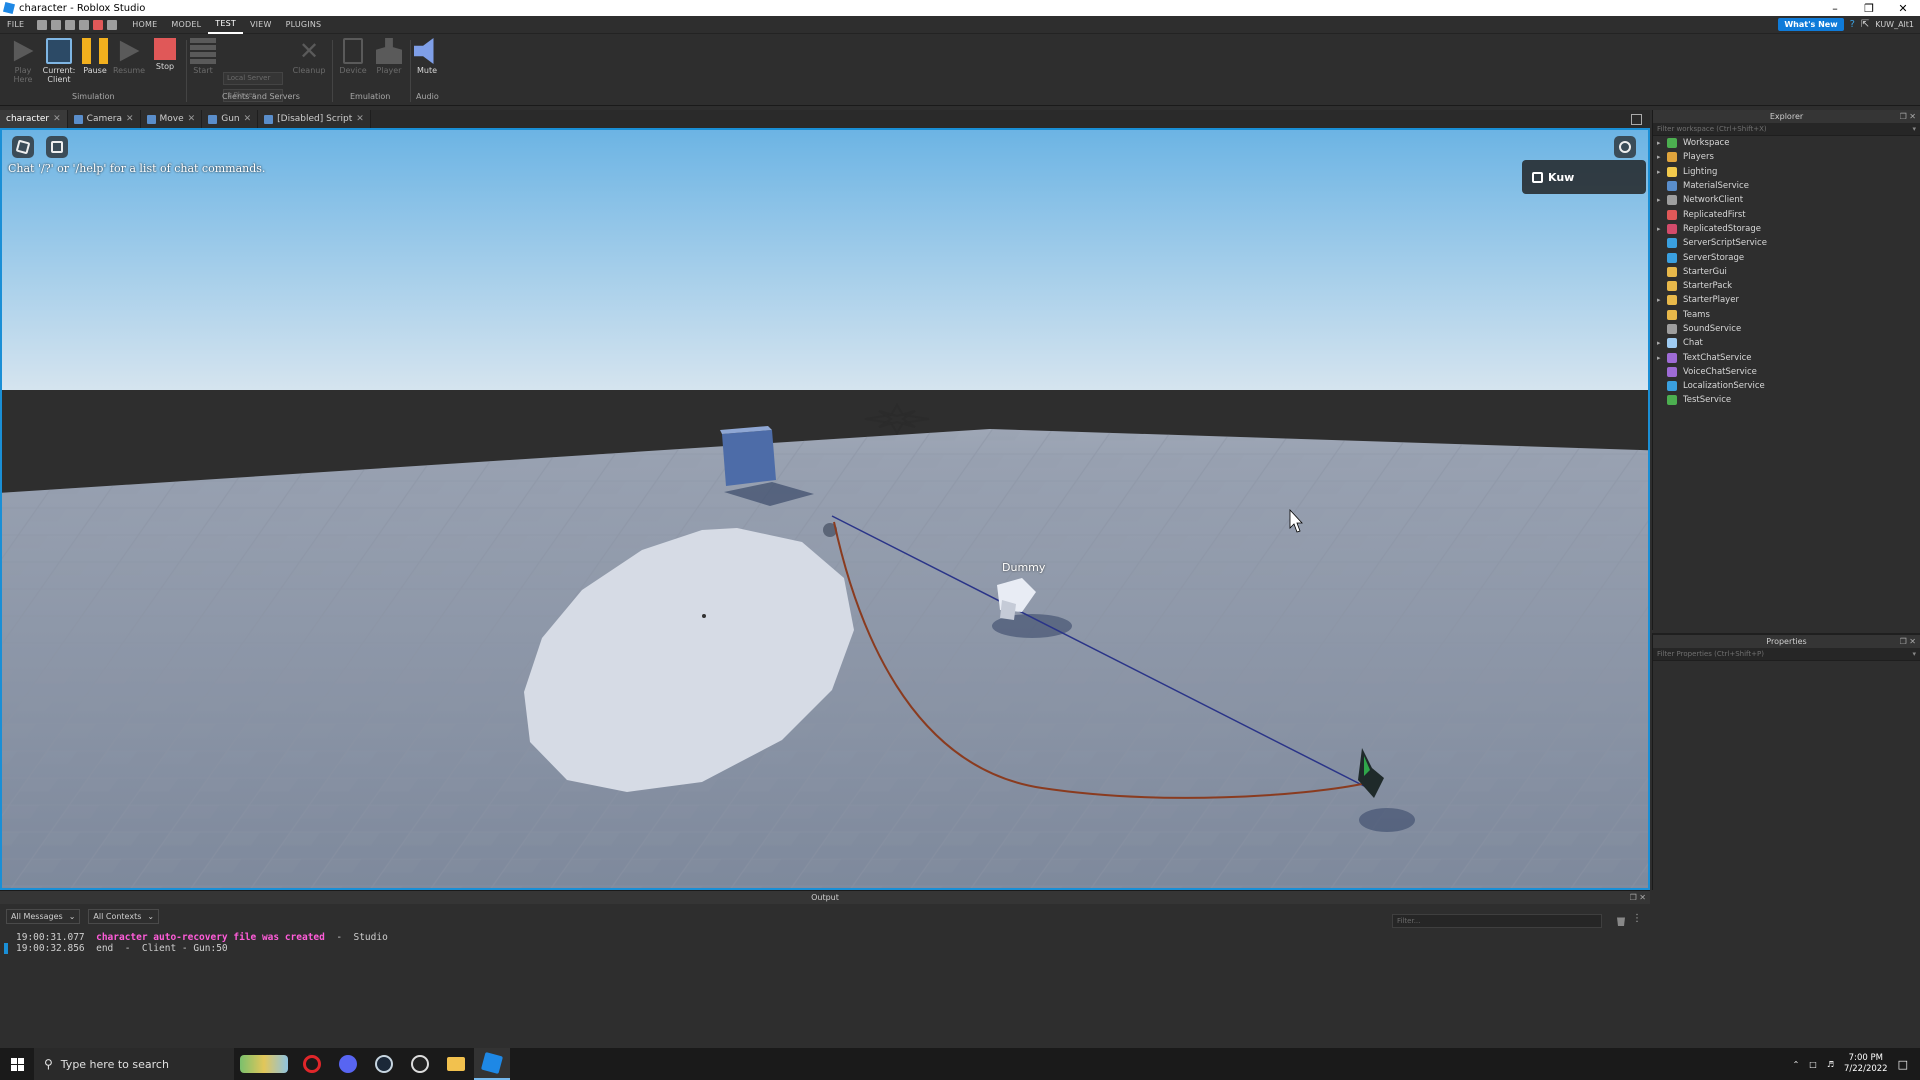 This screenshot has height=1080, width=1920. Describe the element at coordinates (84, 24) in the screenshot. I see `redo-icon` at that location.